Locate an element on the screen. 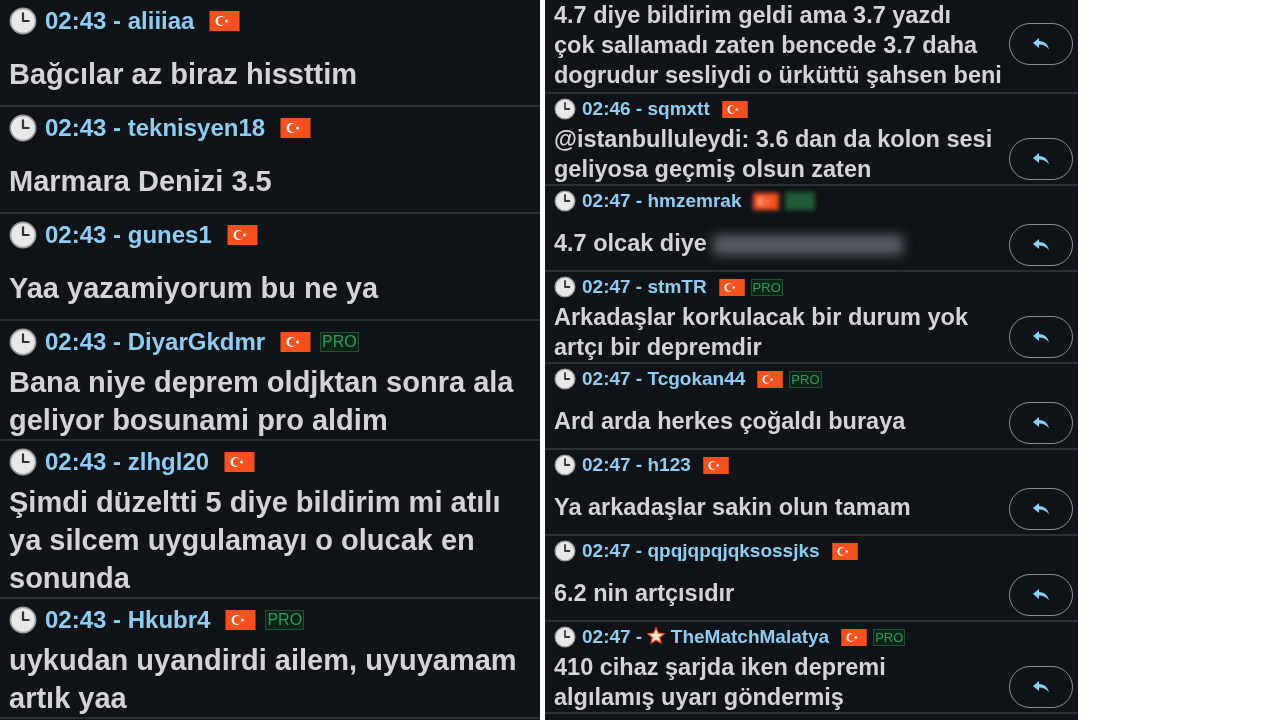  message-header: 02:43 - teknisyen18 is located at coordinates (155, 128).